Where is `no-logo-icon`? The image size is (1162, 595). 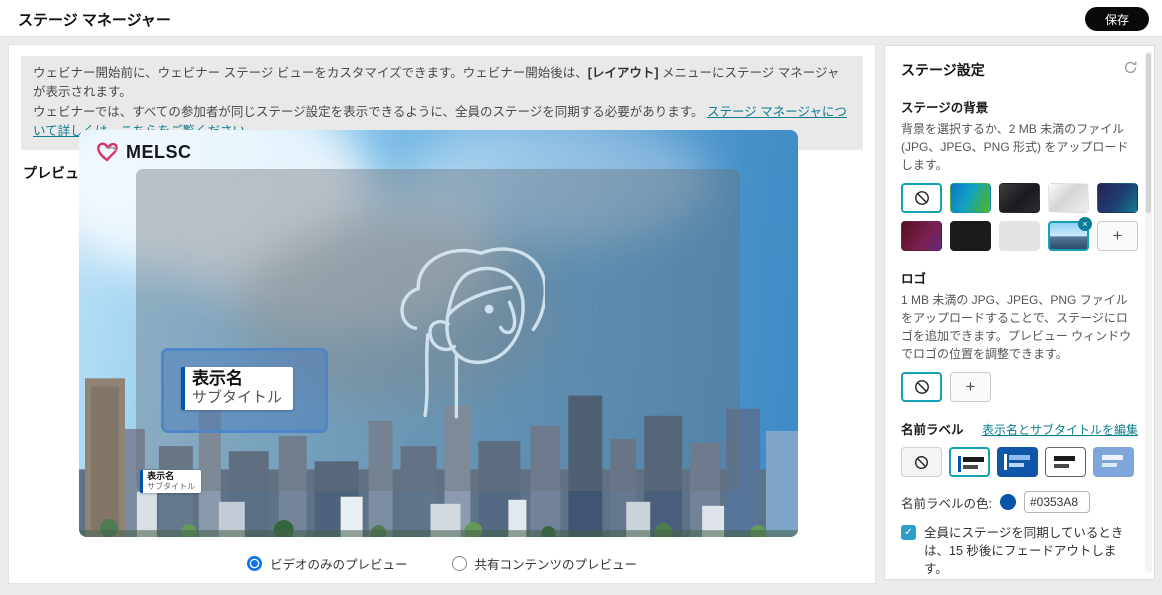 no-logo-icon is located at coordinates (921, 387).